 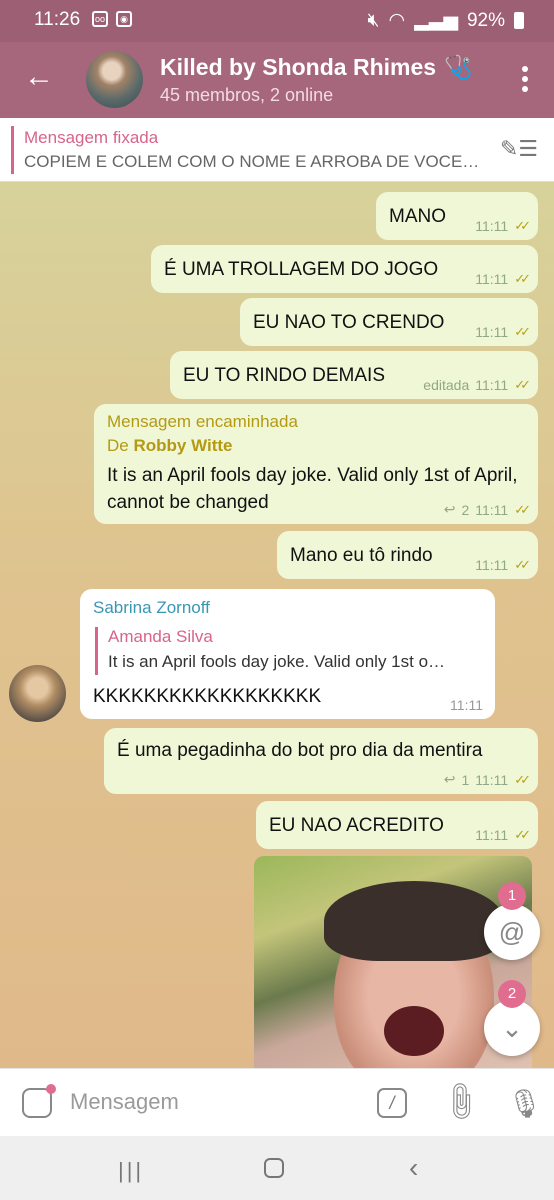 I want to click on avatar, so click(x=37, y=693).